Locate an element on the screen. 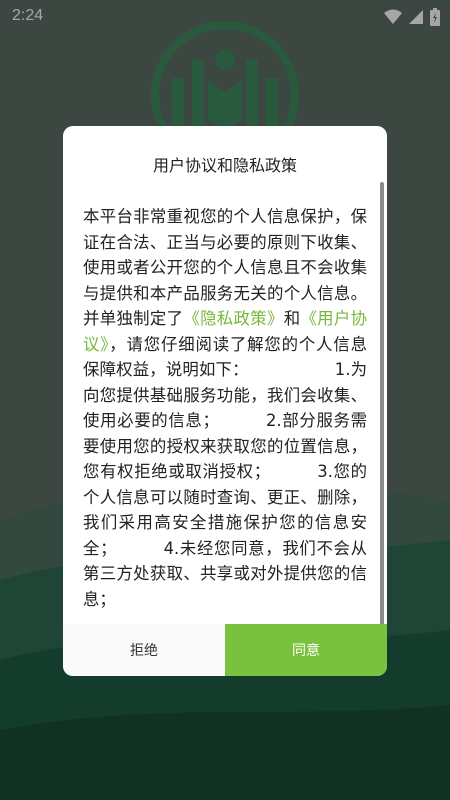 Image resolution: width=450 pixels, height=800 pixels. body-and-text: 和 is located at coordinates (292, 318).